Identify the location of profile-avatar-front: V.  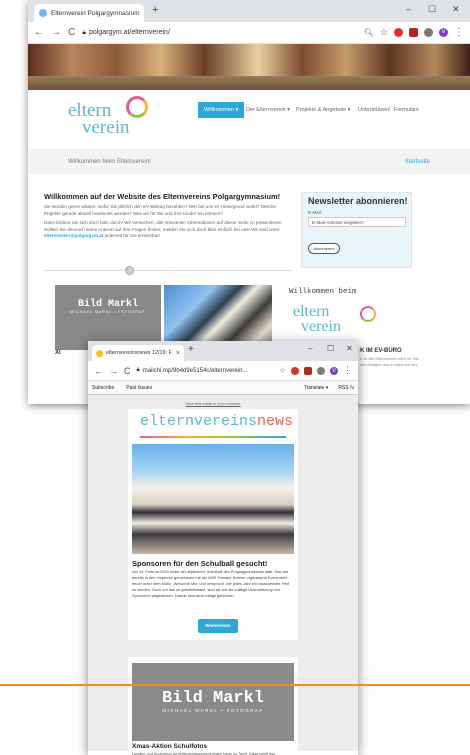
(334, 370).